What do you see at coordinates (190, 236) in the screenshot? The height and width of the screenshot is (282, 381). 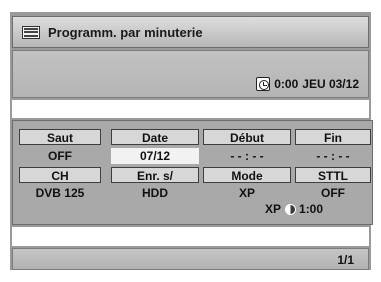 I see `separator-band-bottom` at bounding box center [190, 236].